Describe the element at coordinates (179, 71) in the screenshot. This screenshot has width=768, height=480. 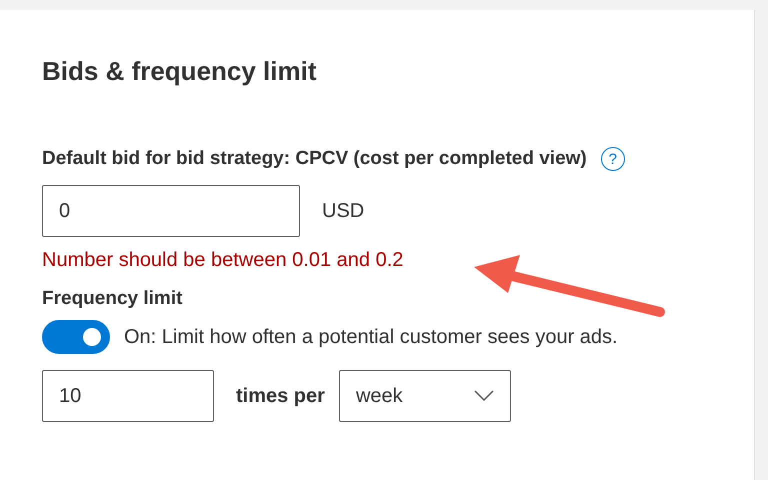
I see `section-title: Bids & frequency limit` at that location.